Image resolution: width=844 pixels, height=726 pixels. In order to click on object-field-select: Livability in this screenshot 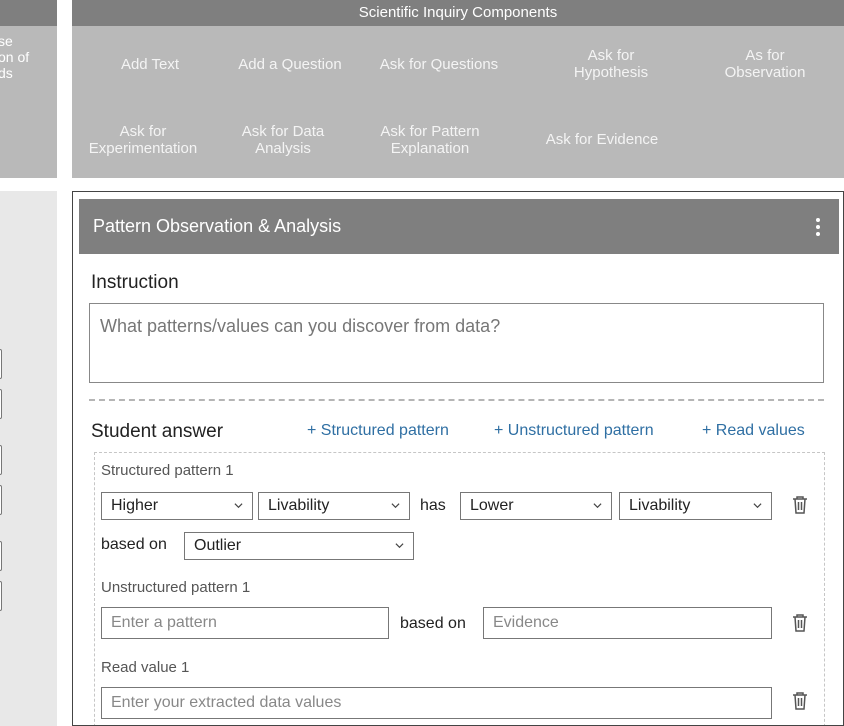, I will do `click(695, 506)`.